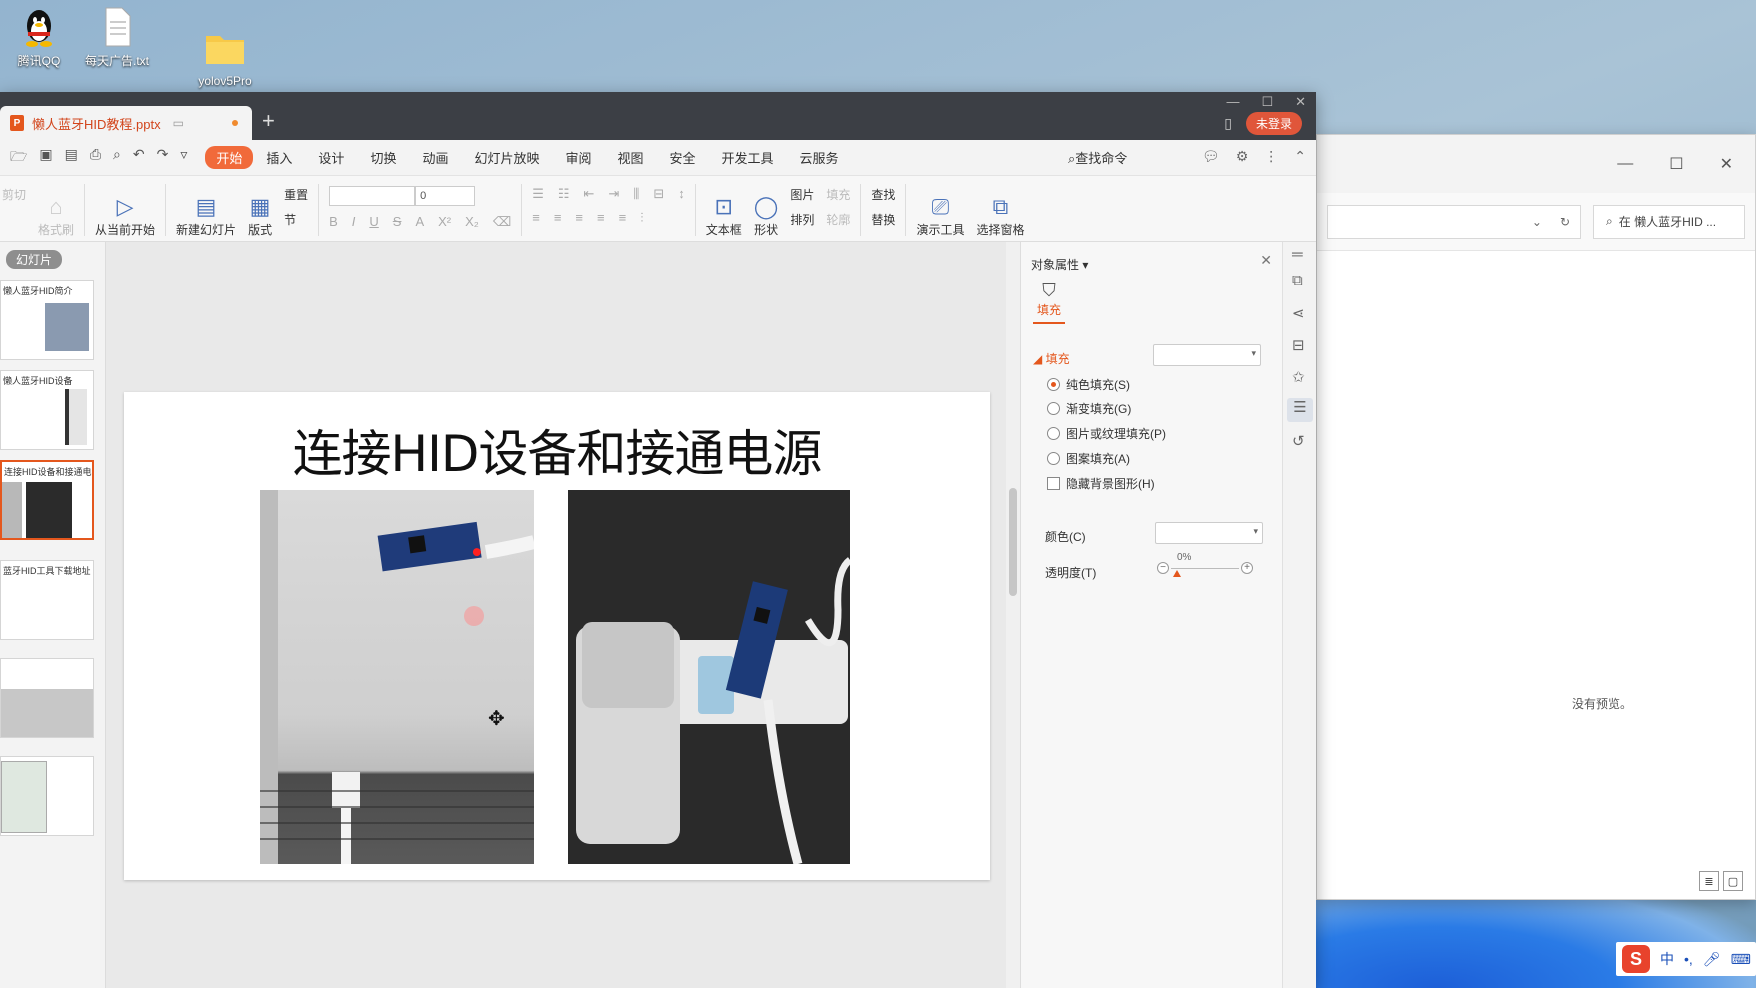 This screenshot has height=988, width=1756. I want to click on align-center-icon: ≡, so click(558, 218).